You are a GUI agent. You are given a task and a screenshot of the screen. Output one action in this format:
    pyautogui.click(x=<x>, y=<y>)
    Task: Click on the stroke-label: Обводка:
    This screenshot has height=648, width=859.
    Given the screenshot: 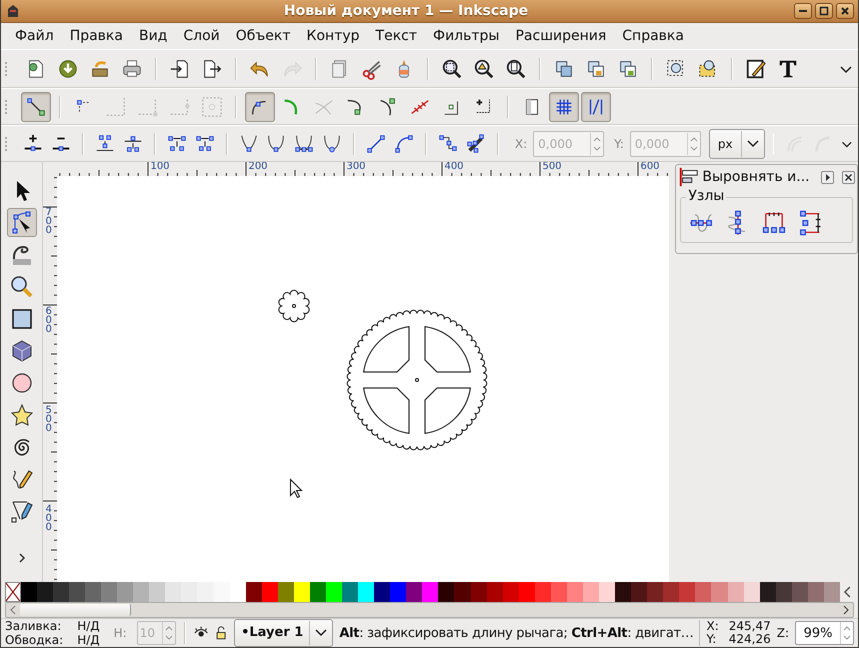 What is the action you would take?
    pyautogui.click(x=34, y=640)
    